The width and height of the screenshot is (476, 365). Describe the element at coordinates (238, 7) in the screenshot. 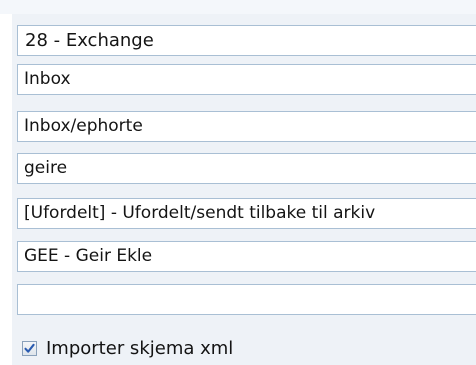

I see `top-strip` at that location.